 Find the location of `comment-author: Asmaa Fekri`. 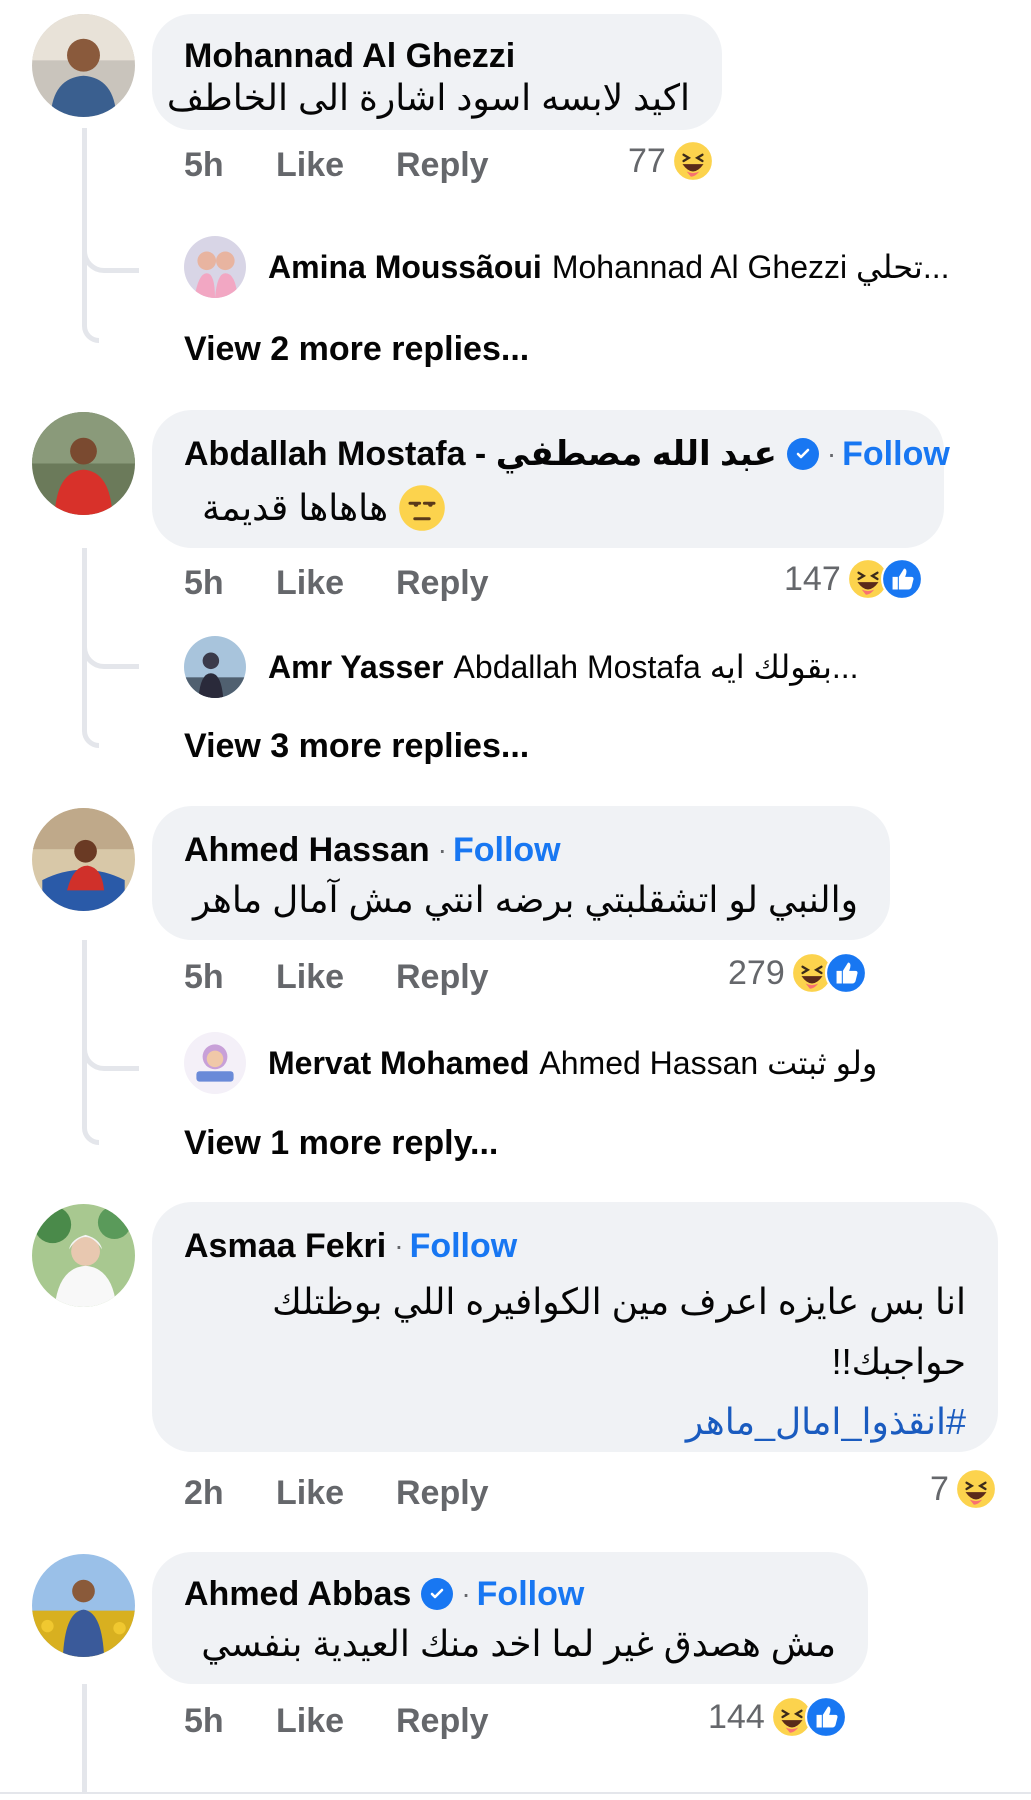

comment-author: Asmaa Fekri is located at coordinates (285, 1246).